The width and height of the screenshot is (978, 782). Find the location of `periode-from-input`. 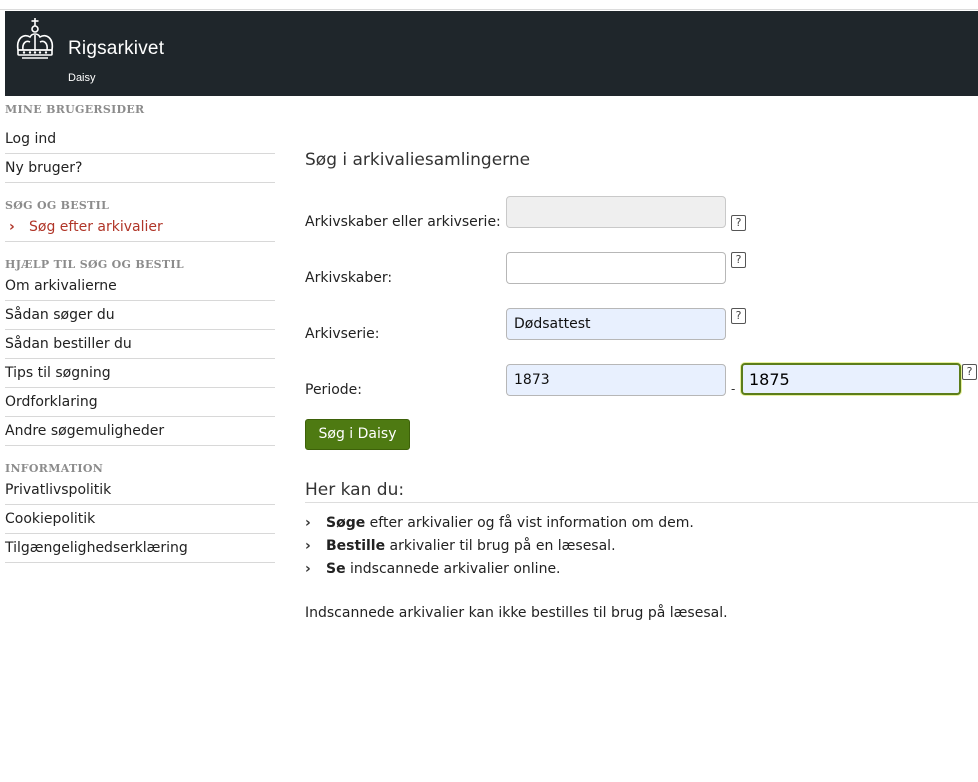

periode-from-input is located at coordinates (616, 380).